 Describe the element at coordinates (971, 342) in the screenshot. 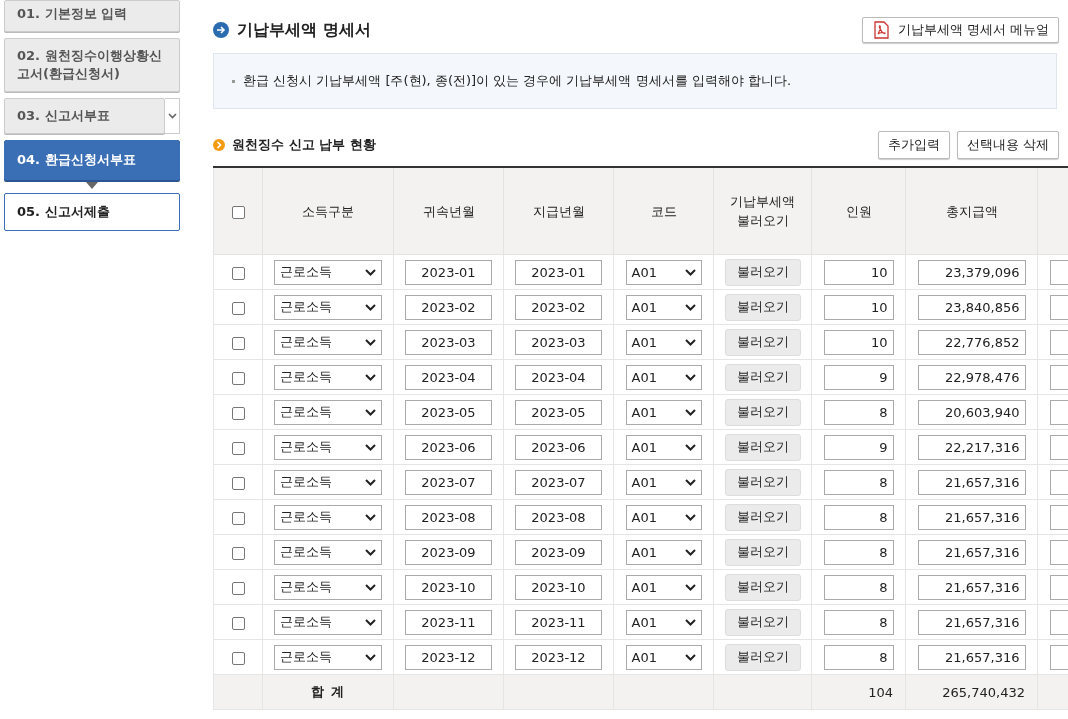

I see `input-field: 22,776,852` at that location.